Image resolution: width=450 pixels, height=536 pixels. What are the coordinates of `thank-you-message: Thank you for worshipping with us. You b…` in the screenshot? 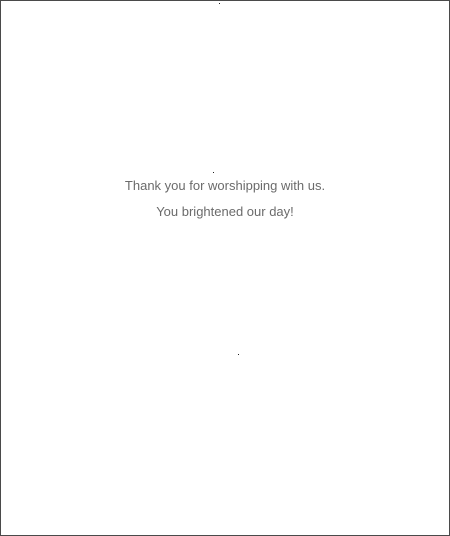 It's located at (225, 199).